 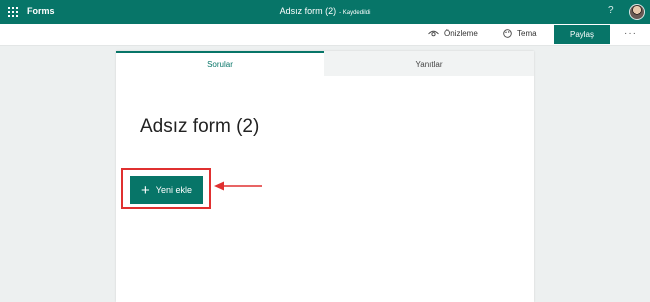 I want to click on theme-button: Tema, so click(x=520, y=33).